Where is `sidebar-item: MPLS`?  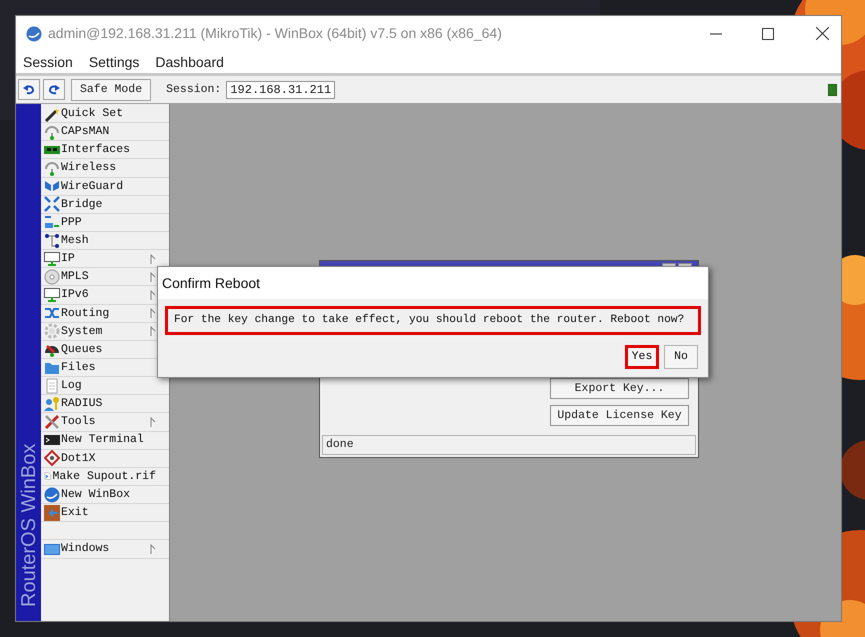
sidebar-item: MPLS is located at coordinates (75, 277).